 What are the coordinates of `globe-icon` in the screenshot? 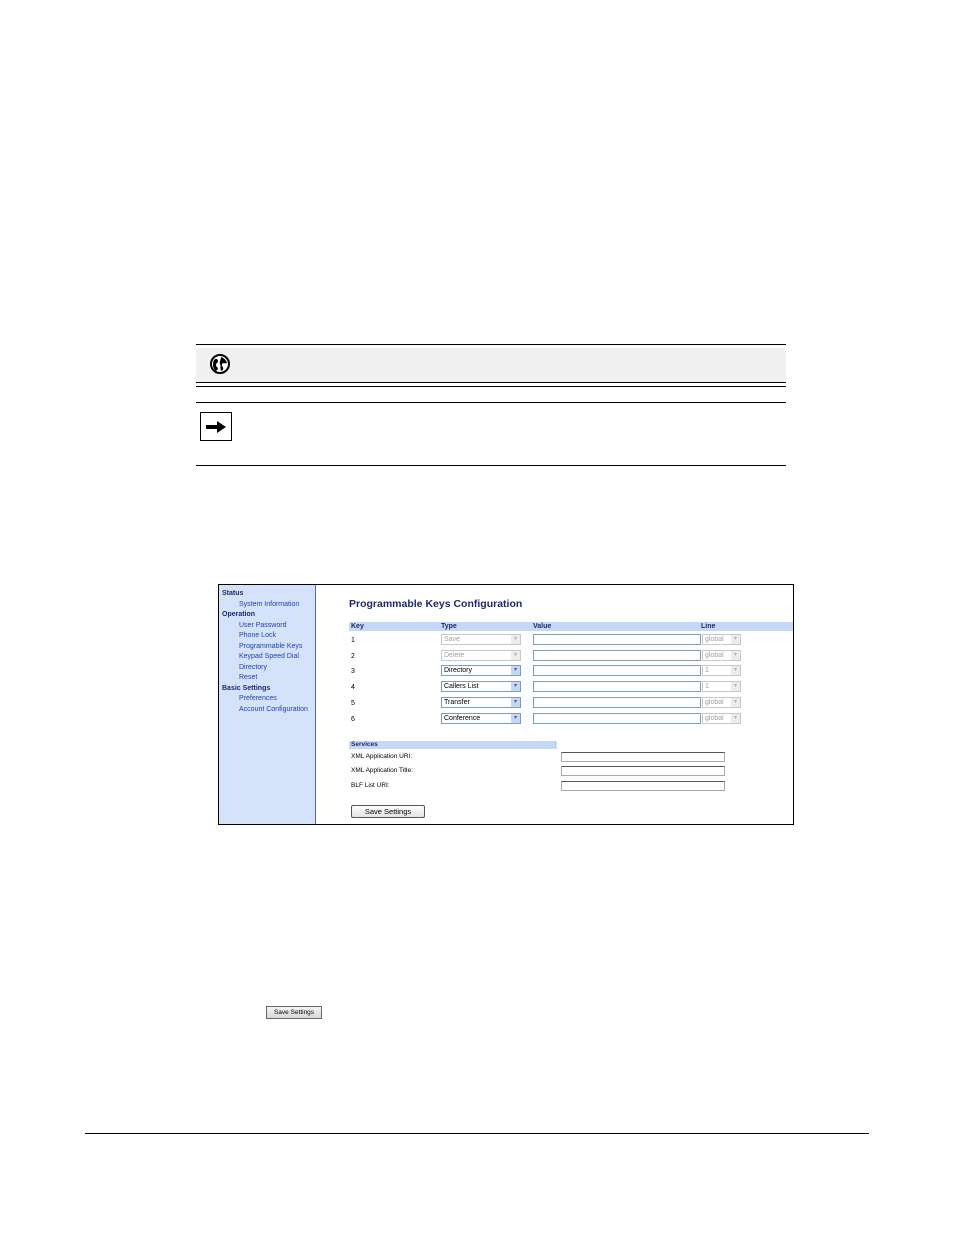 It's located at (220, 364).